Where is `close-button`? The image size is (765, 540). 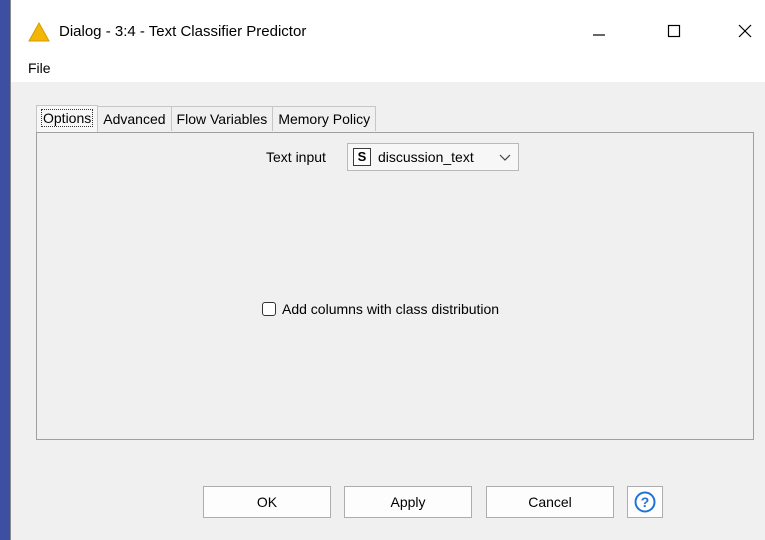 close-button is located at coordinates (743, 31).